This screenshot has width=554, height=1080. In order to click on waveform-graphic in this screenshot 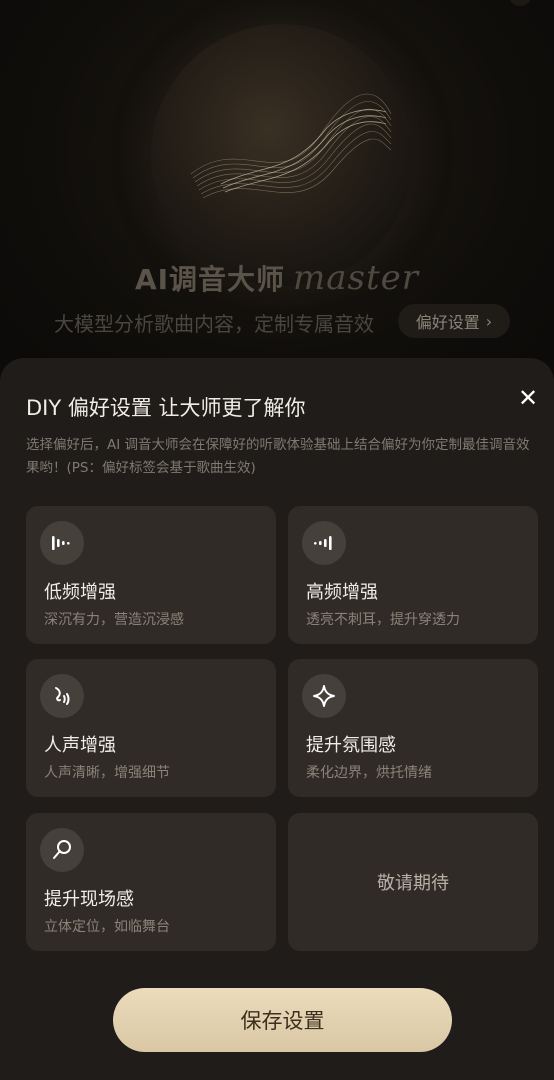, I will do `click(291, 146)`.